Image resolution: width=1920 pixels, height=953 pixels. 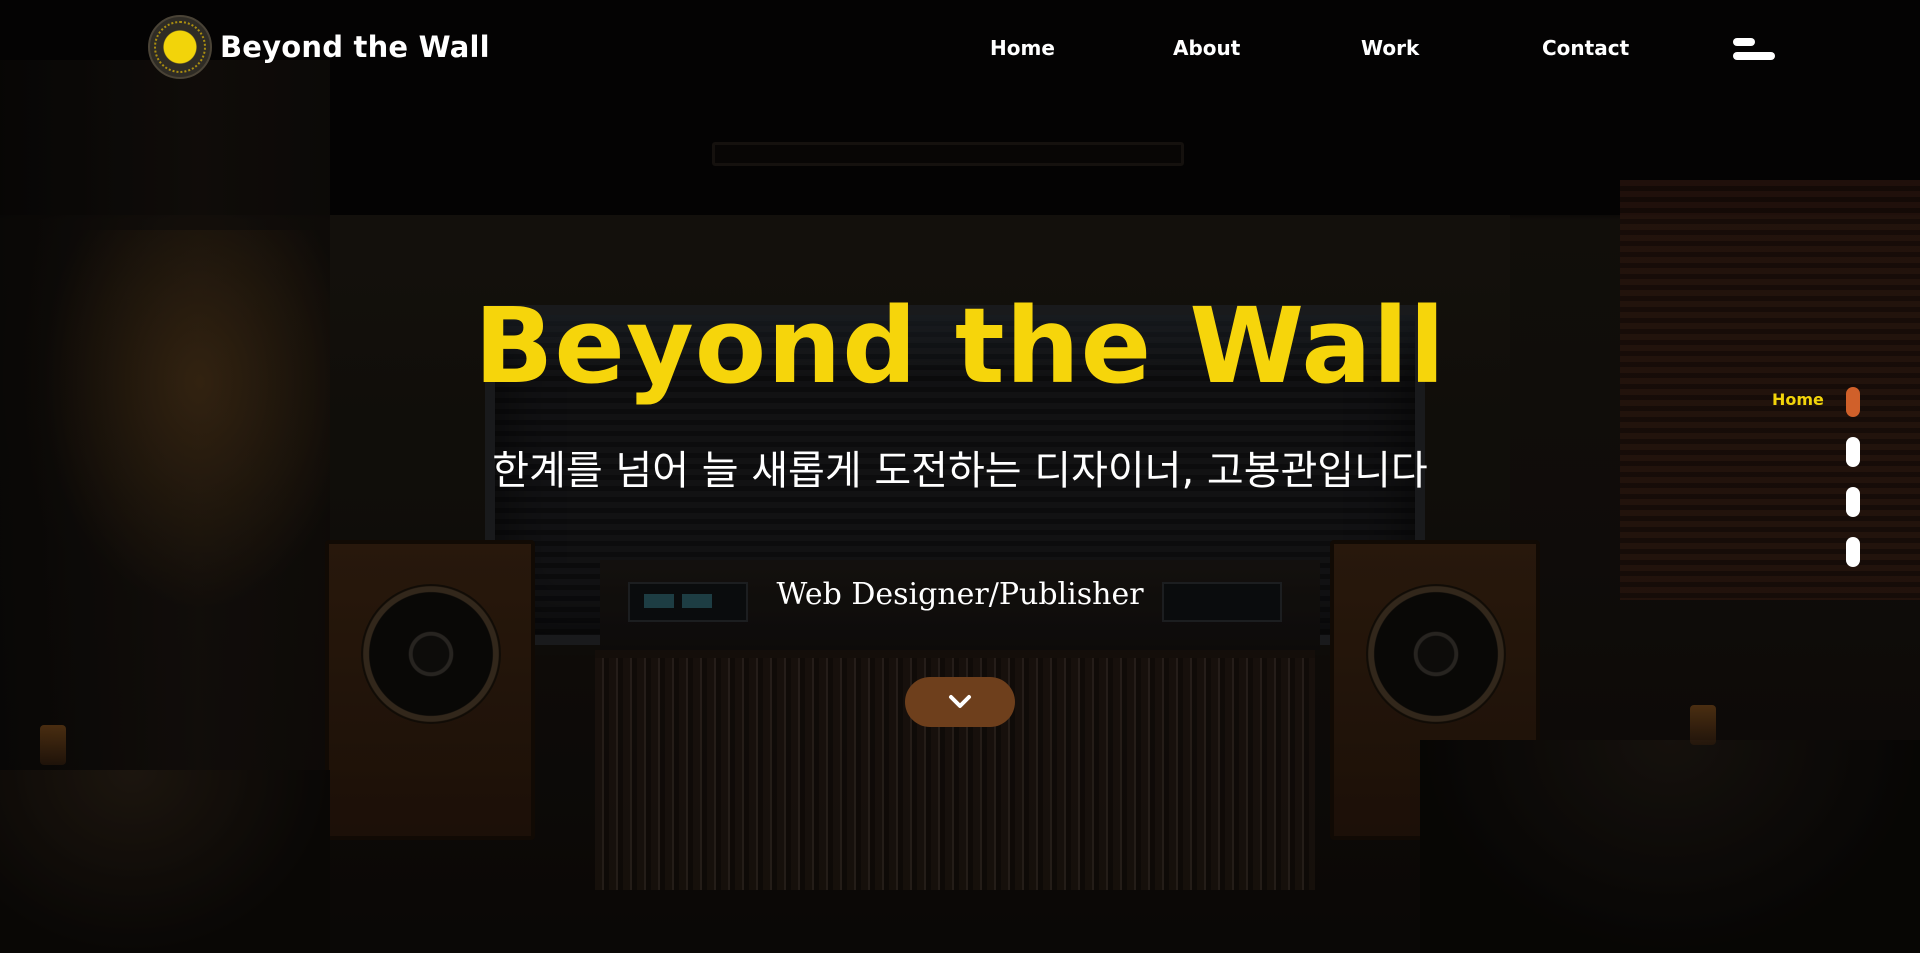 I want to click on nav-work: Work, so click(x=1390, y=48).